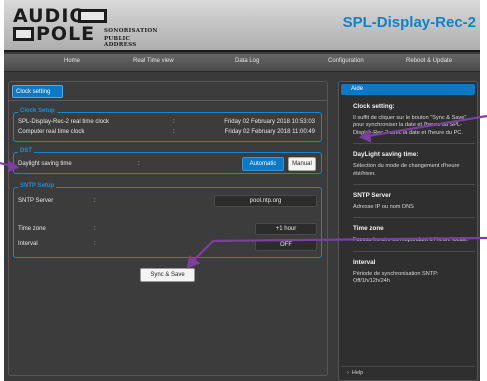  I want to click on dst-manual-button: Manual, so click(302, 164).